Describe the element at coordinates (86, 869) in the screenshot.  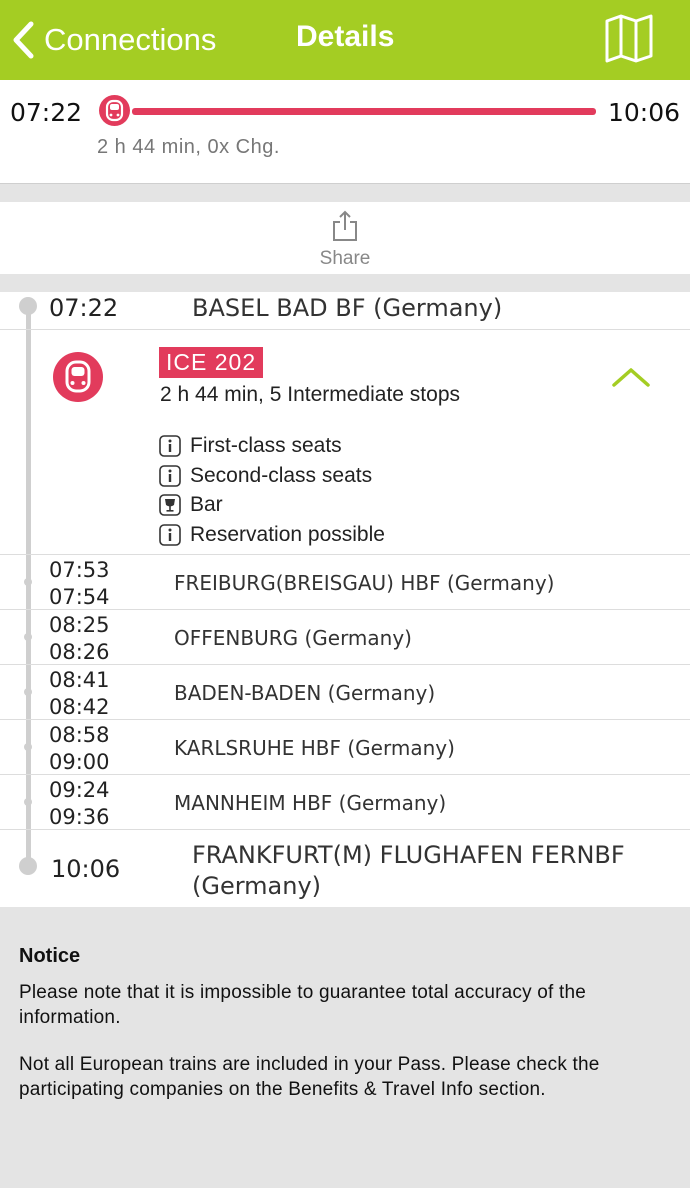
I see `arrival-time: 10:06` at that location.